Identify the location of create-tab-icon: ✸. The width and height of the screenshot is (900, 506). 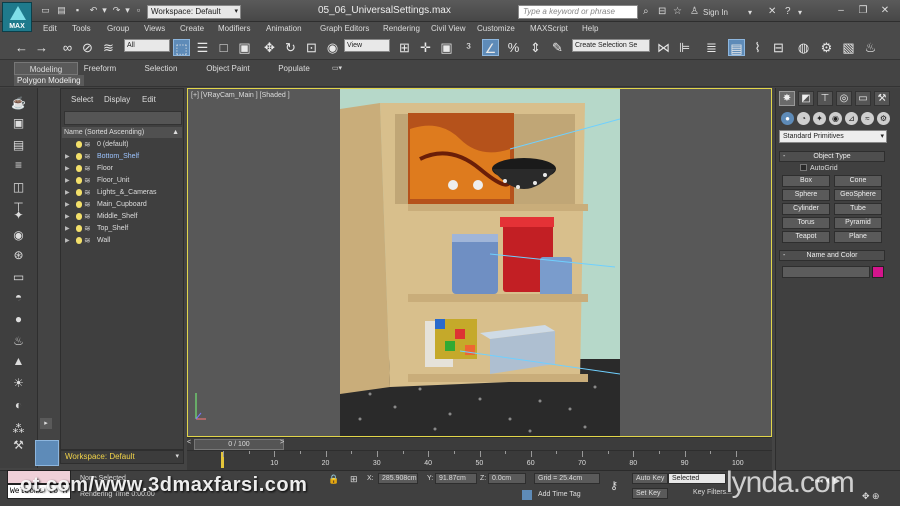
(787, 98).